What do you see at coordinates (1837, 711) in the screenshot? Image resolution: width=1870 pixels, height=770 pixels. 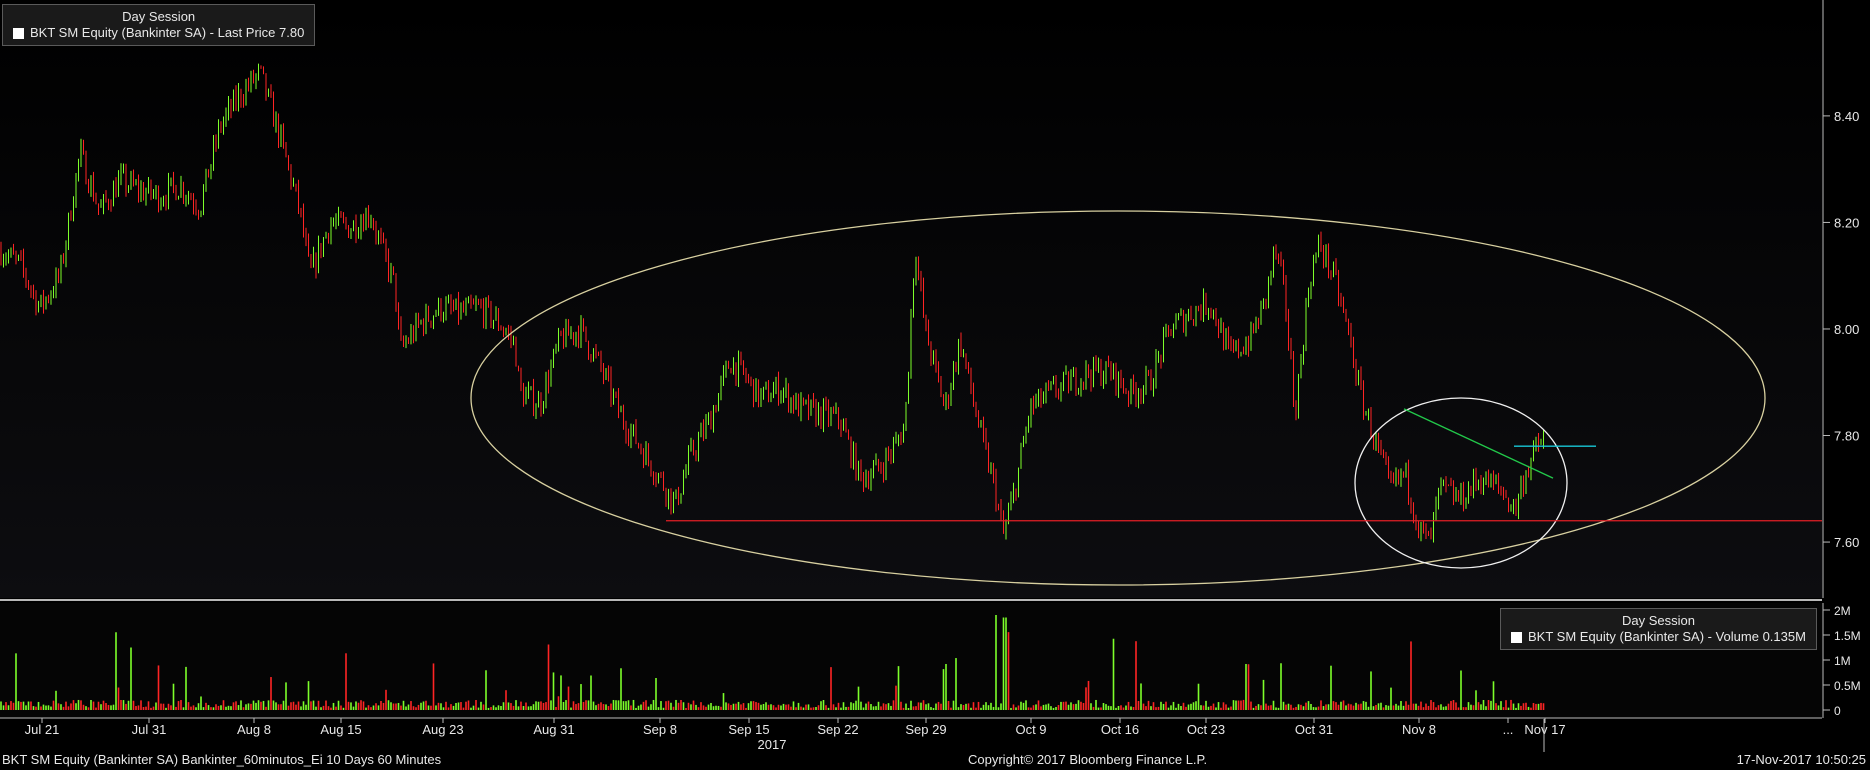 I see `volume-tick-label: 0` at bounding box center [1837, 711].